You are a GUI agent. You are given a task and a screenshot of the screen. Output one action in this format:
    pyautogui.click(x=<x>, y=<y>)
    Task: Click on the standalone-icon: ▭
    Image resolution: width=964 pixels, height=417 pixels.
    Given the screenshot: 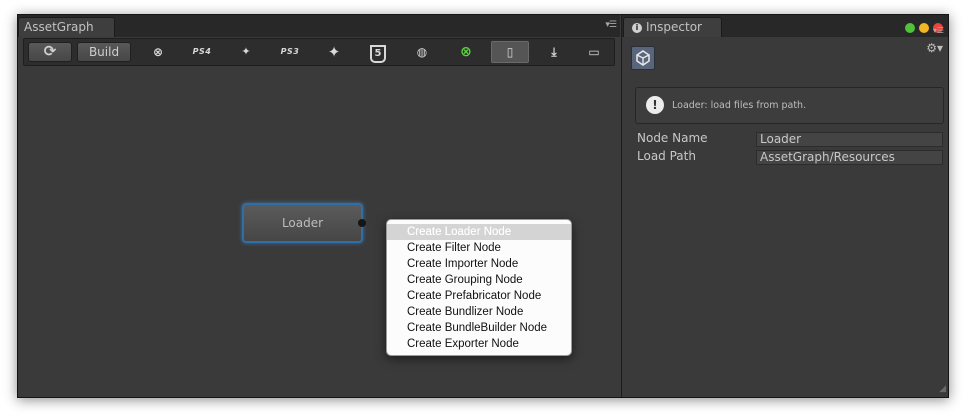 What is the action you would take?
    pyautogui.click(x=594, y=52)
    